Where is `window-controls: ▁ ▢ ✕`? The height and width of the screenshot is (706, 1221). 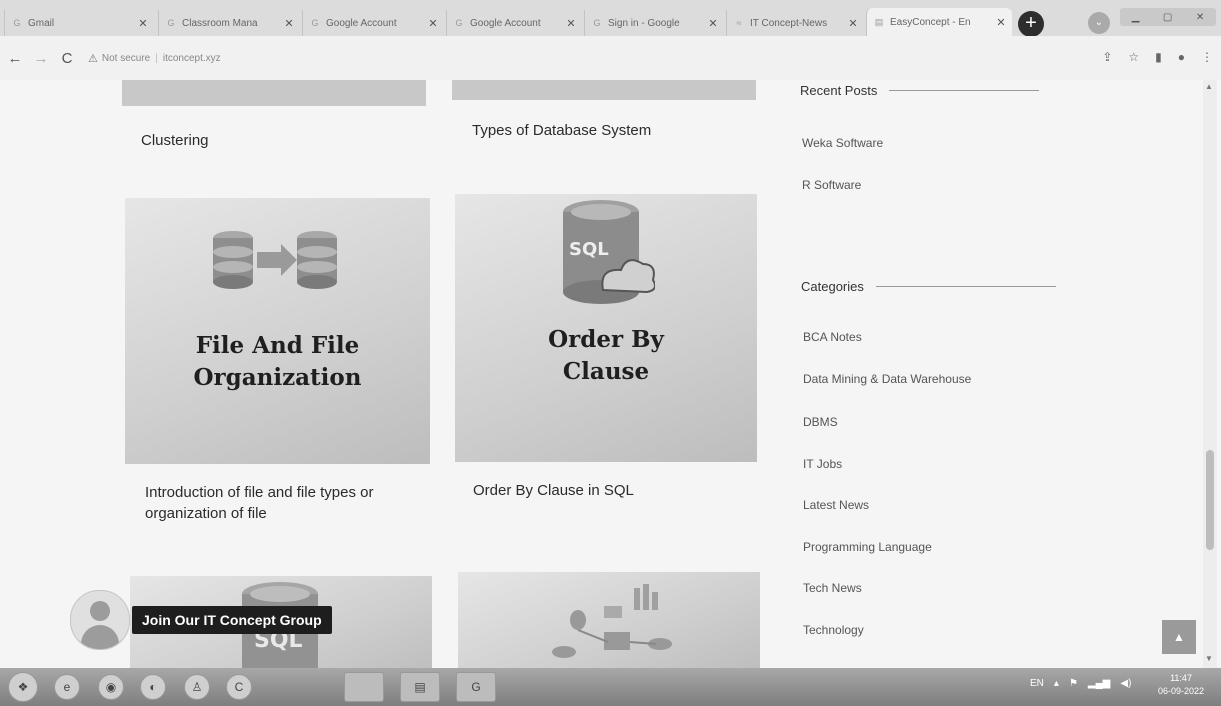 window-controls: ▁ ▢ ✕ is located at coordinates (1168, 17).